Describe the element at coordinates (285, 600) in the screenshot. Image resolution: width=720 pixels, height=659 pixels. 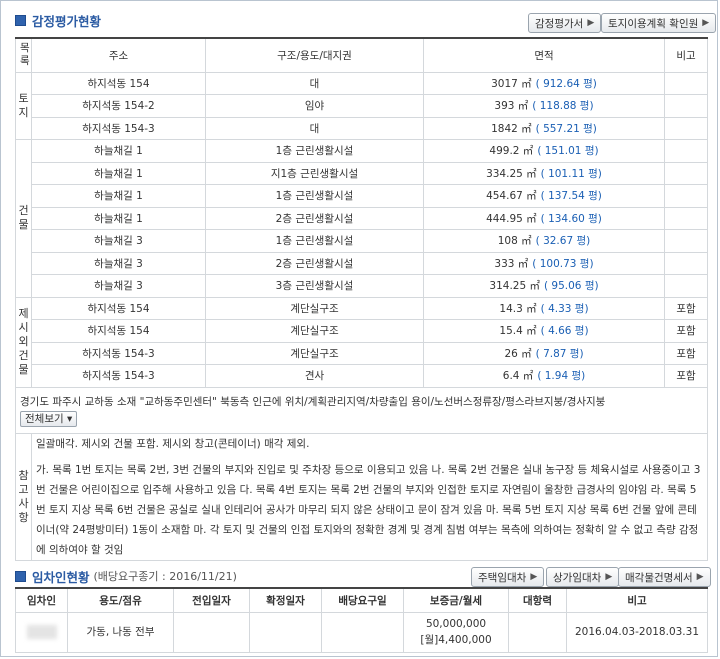
I see `col-fixed-date: 확정일자` at that location.